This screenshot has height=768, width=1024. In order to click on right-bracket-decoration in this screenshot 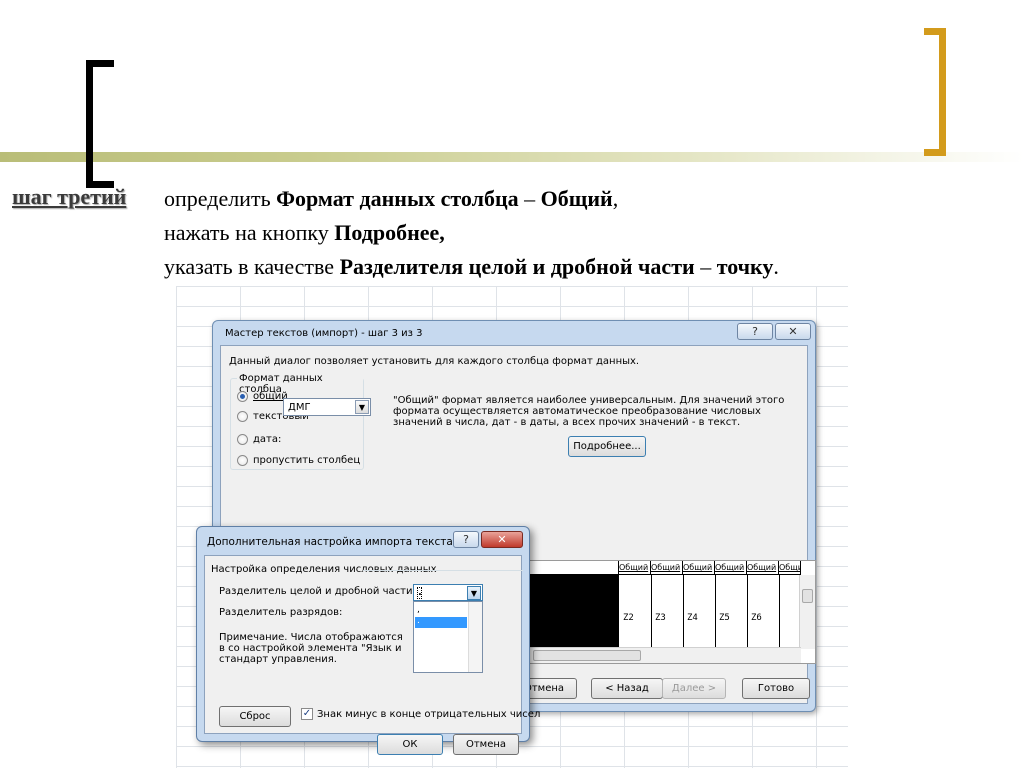, I will do `click(935, 92)`.